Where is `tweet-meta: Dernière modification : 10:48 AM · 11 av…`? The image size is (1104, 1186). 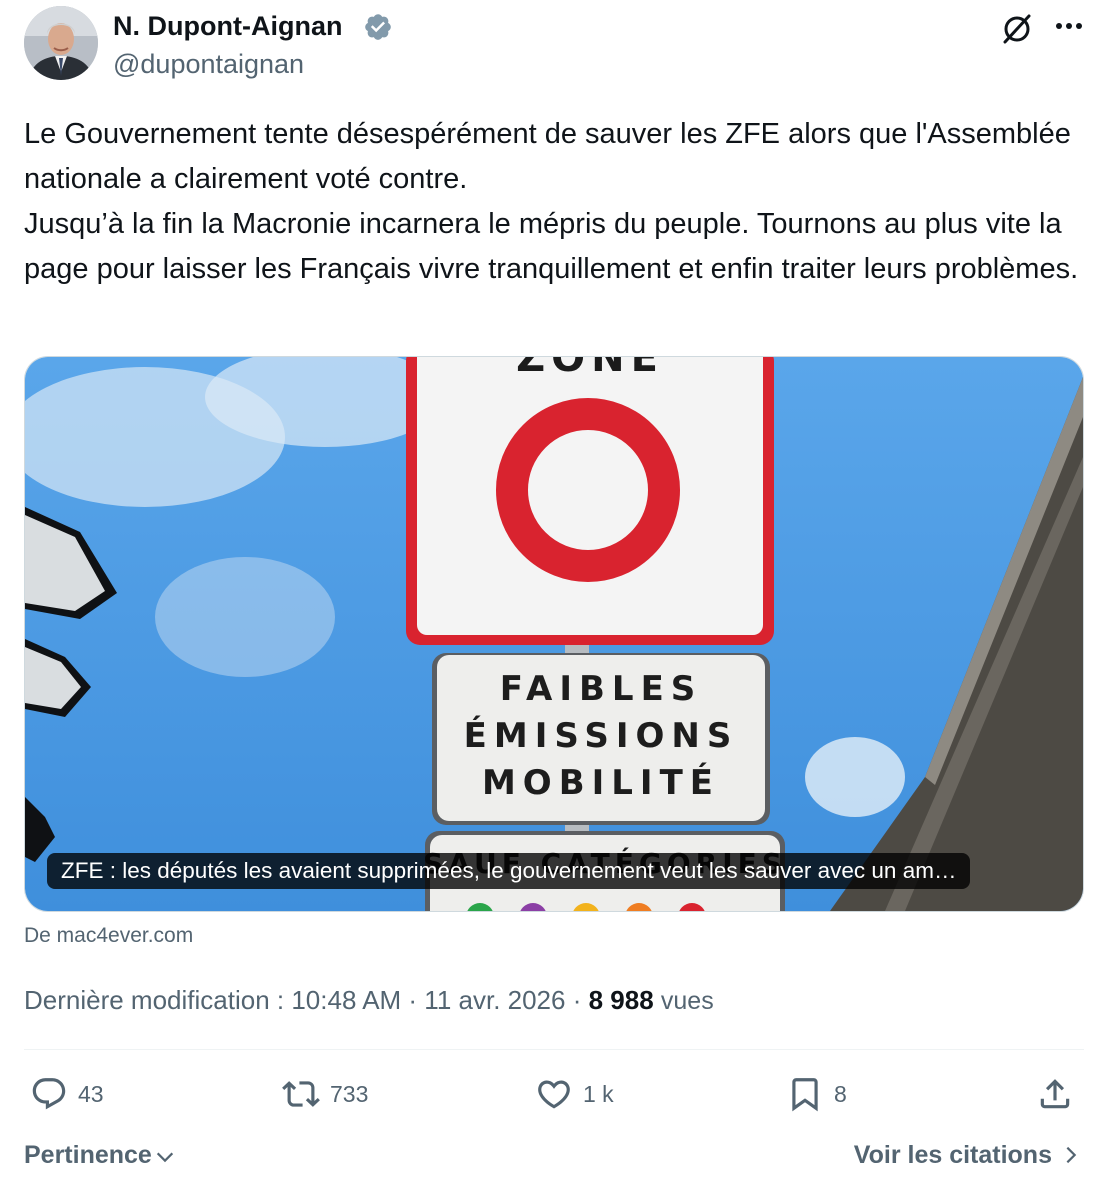
tweet-meta: Dernière modification : 10:48 AM · 11 av… is located at coordinates (369, 1000).